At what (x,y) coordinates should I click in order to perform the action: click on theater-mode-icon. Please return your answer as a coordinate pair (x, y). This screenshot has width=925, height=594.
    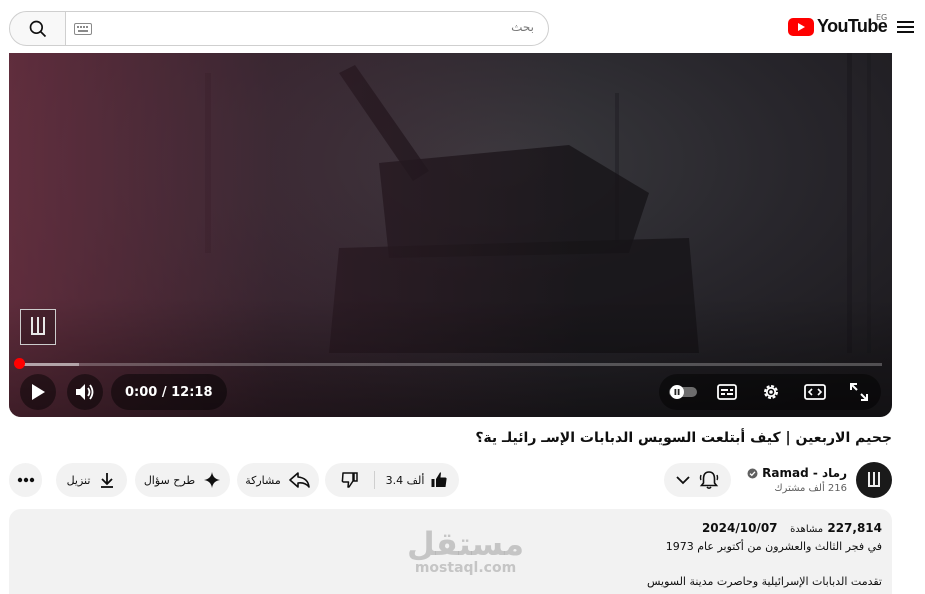
    Looking at the image, I should click on (815, 392).